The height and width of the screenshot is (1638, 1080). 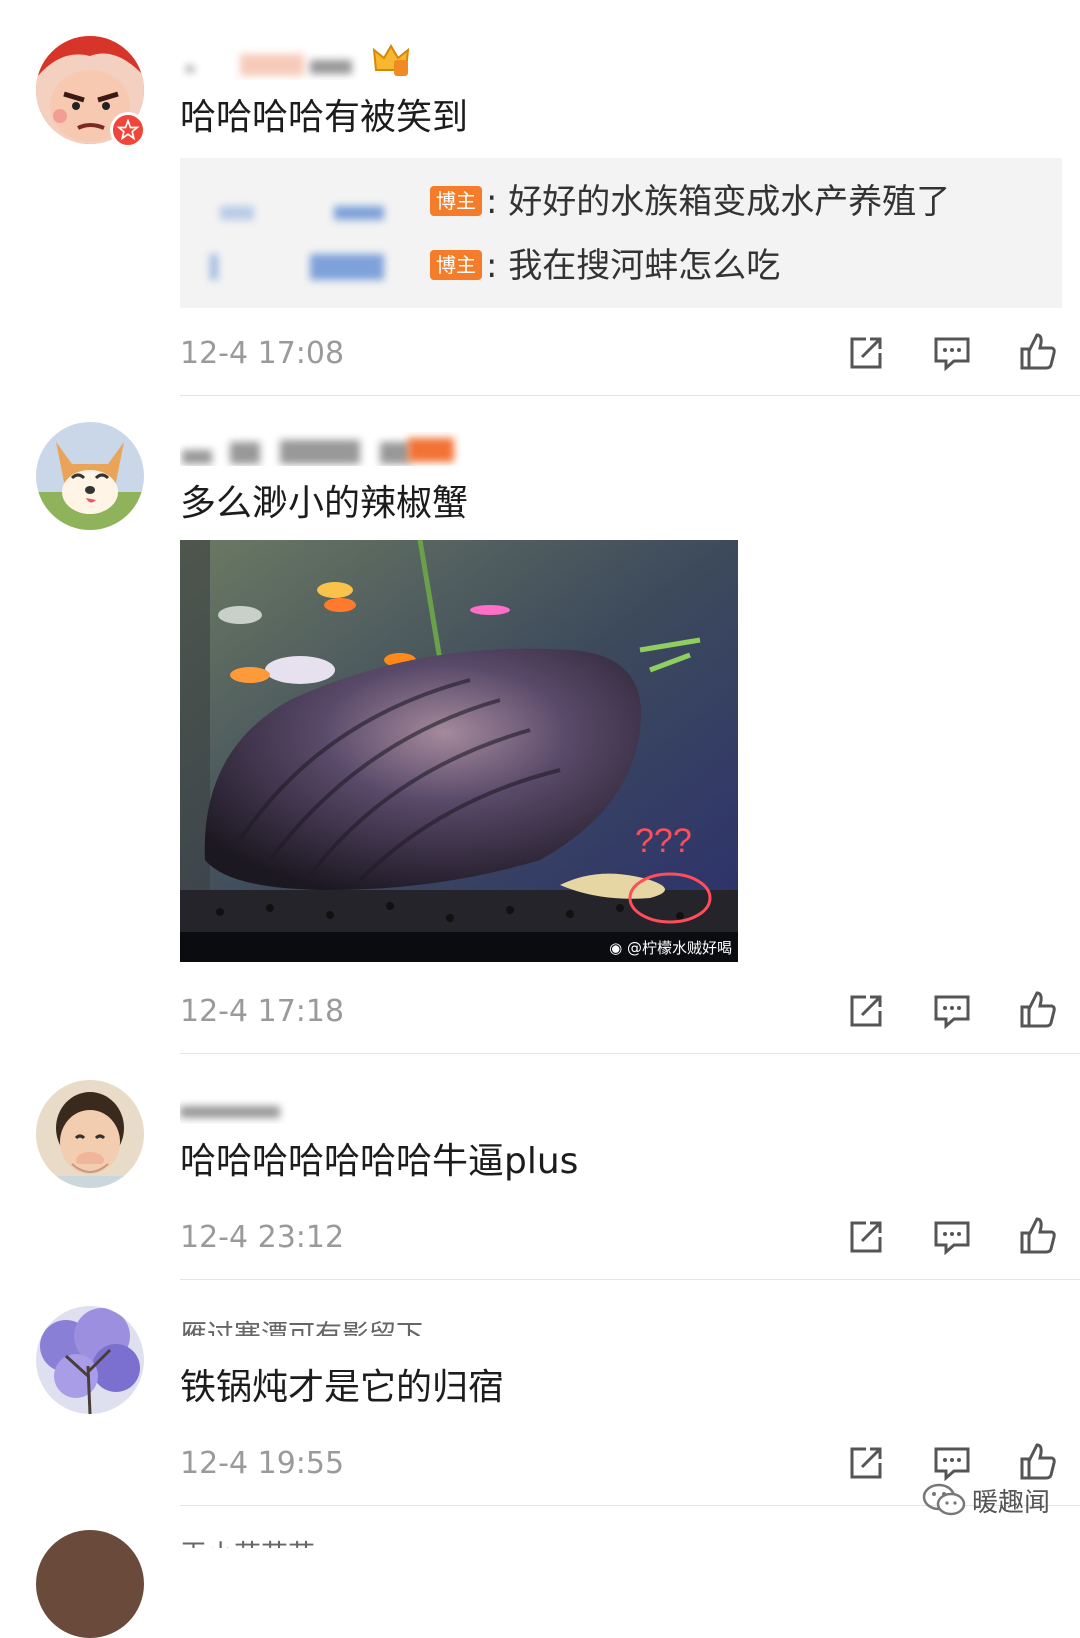 What do you see at coordinates (262, 353) in the screenshot?
I see `timestamp: 12-4 17:08` at bounding box center [262, 353].